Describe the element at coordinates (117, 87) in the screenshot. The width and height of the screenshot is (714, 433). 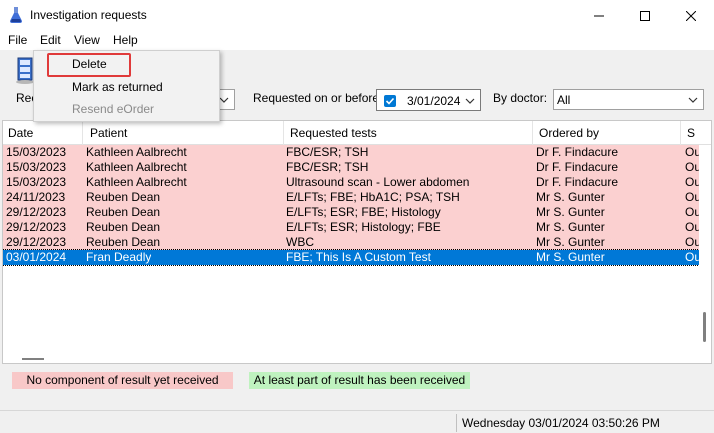
I see `menu-item-mark-returned: Mark as returned` at that location.